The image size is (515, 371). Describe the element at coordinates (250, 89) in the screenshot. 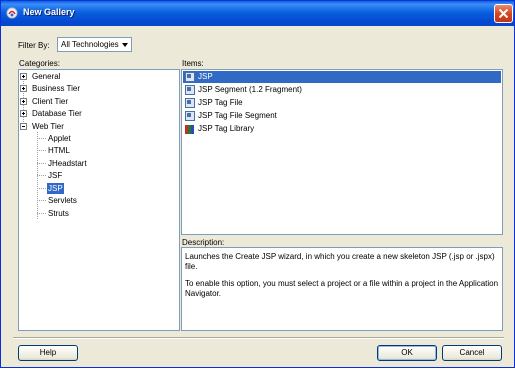

I see `item-label: JSP Segment (1.2 Fragment)` at that location.